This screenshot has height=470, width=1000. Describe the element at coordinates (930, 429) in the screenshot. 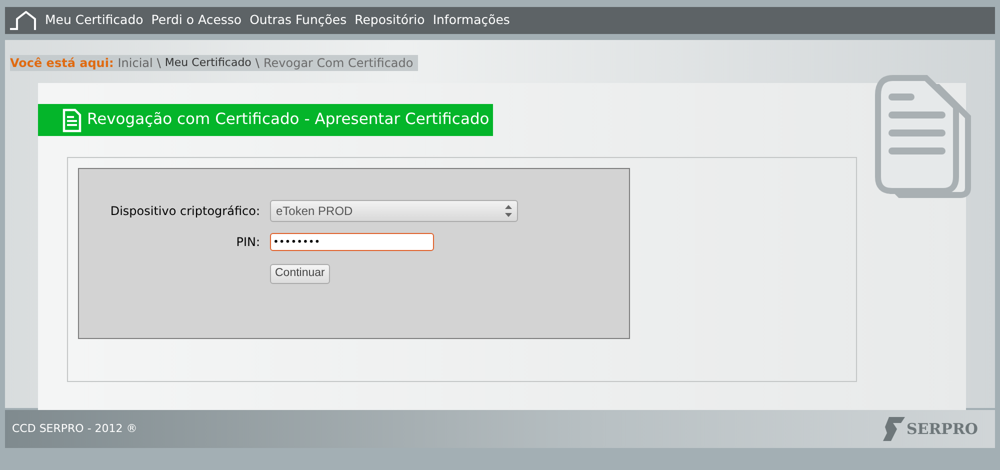

I see `logo: SERPRO` at that location.